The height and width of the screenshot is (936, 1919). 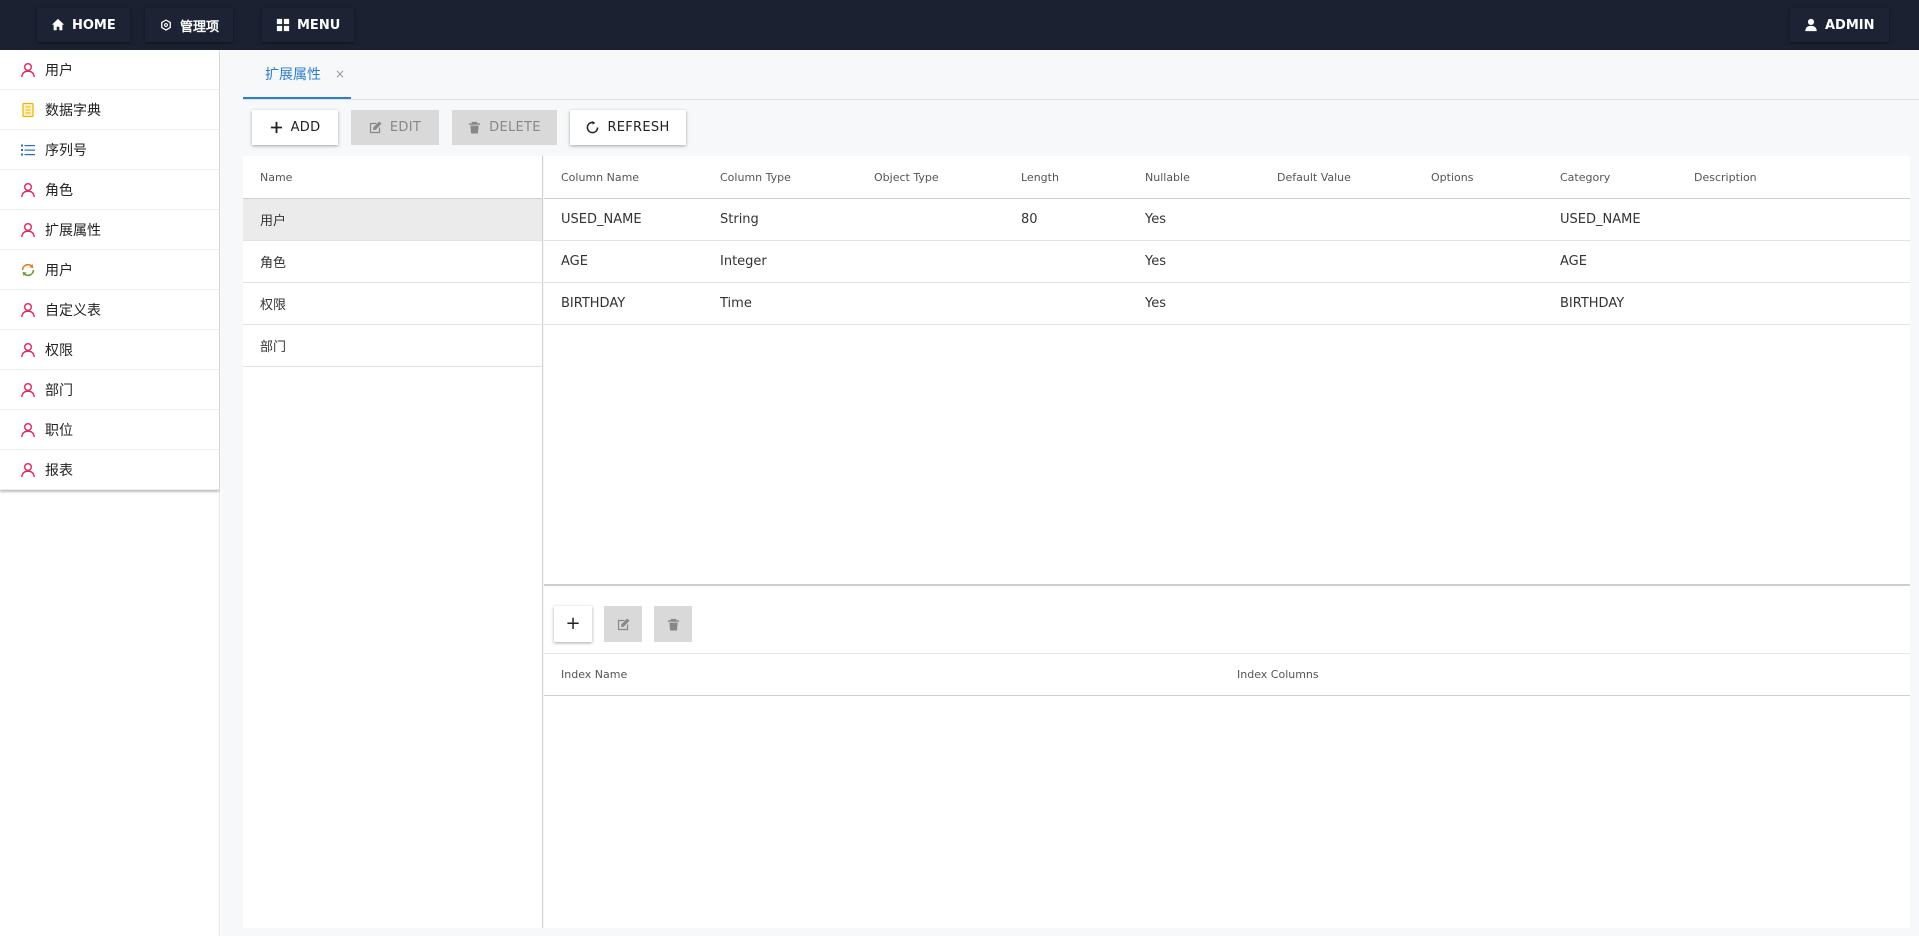 I want to click on sidebar-item: 报表, so click(x=109, y=470).